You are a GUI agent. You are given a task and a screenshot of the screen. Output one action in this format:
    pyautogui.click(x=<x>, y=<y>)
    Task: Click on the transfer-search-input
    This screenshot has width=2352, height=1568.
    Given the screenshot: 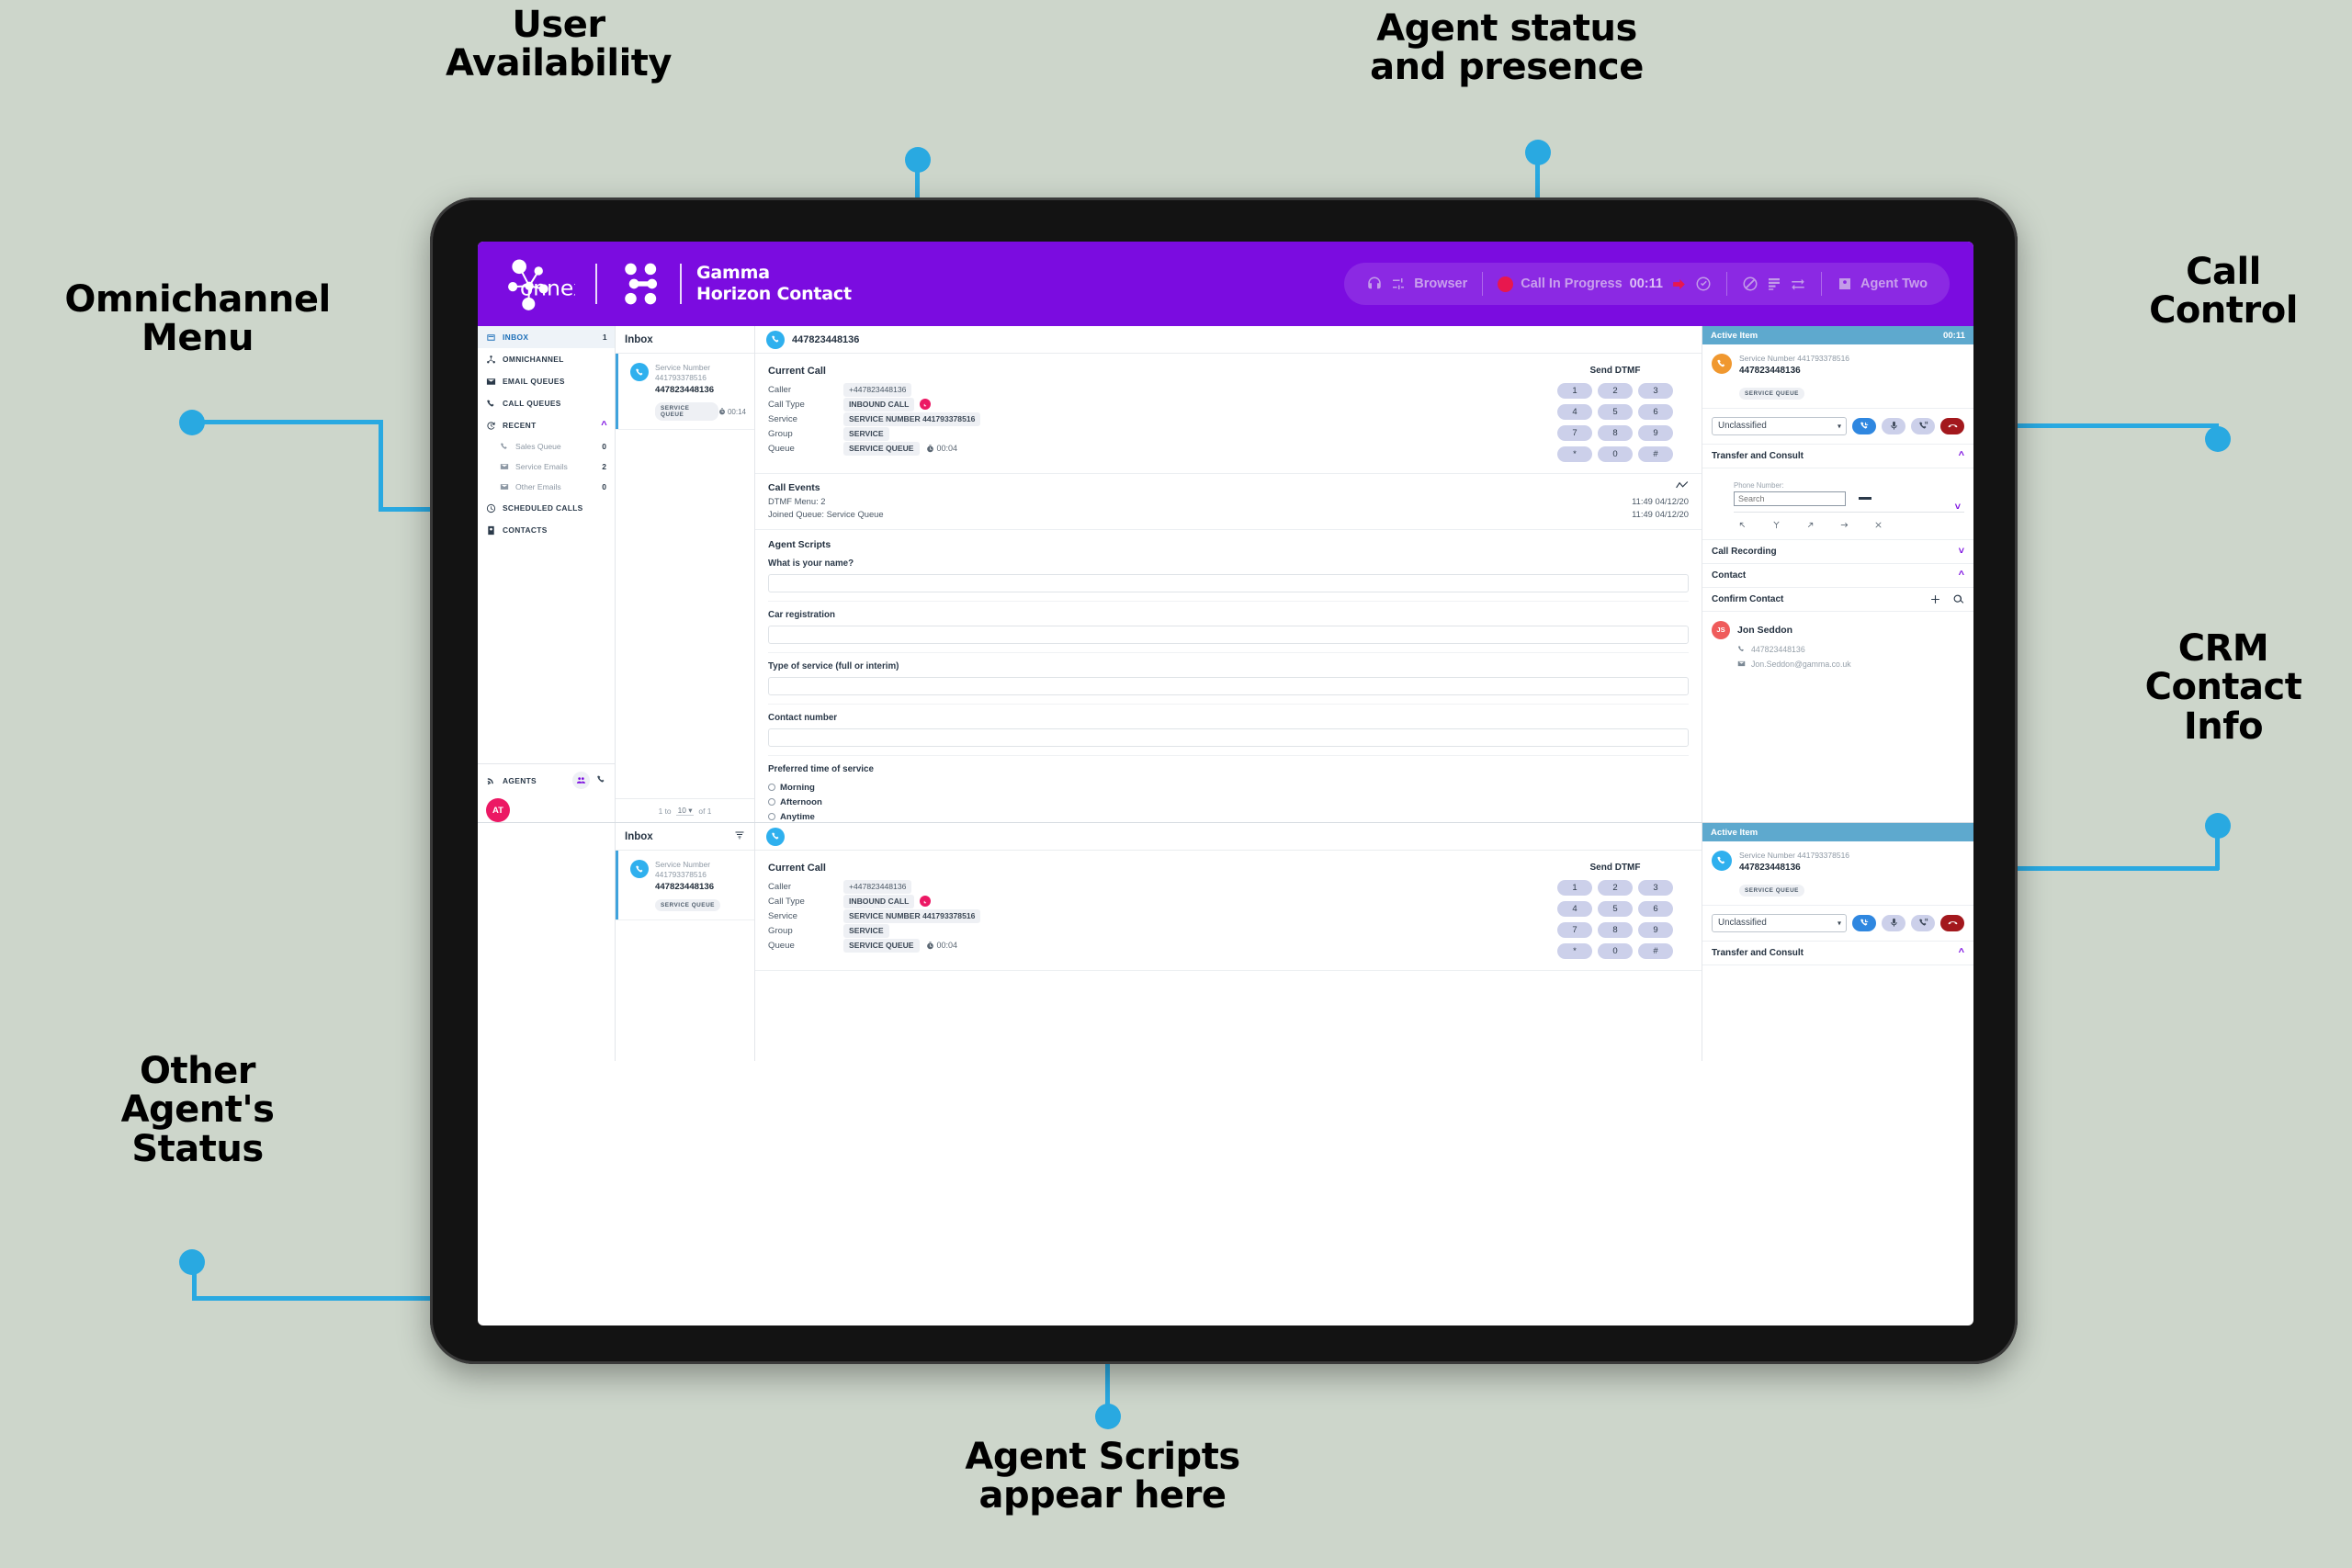 What is the action you would take?
    pyautogui.click(x=1790, y=498)
    